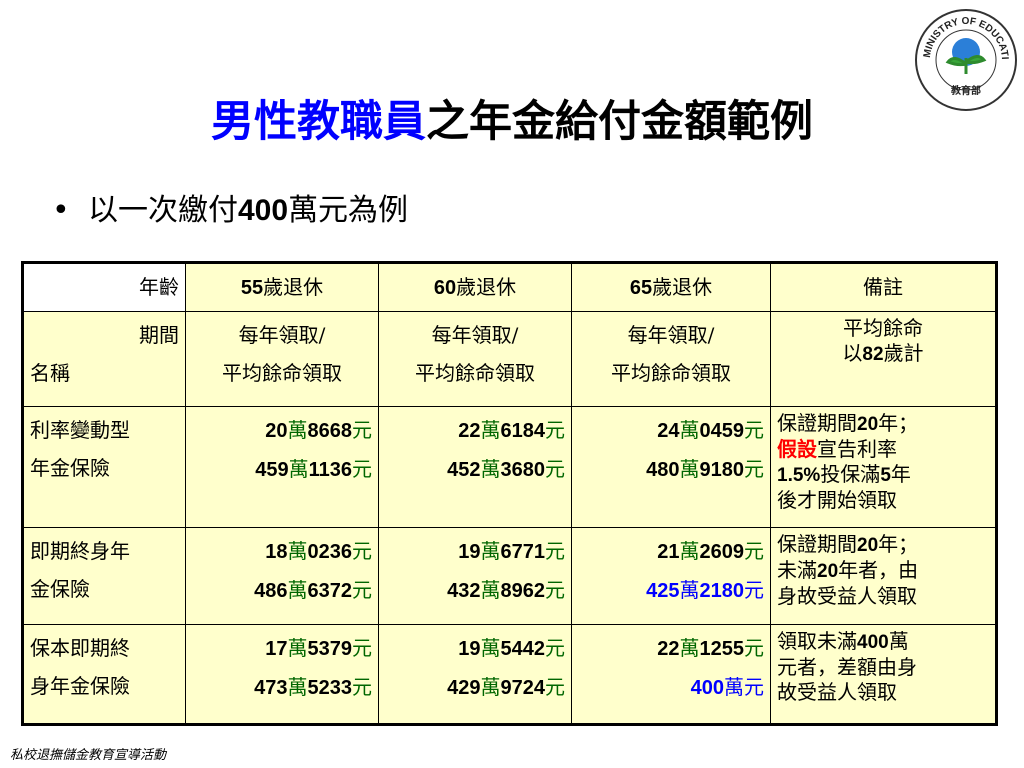  Describe the element at coordinates (671, 674) in the screenshot. I see `amount-cell: 22萬1255元 400萬元` at that location.